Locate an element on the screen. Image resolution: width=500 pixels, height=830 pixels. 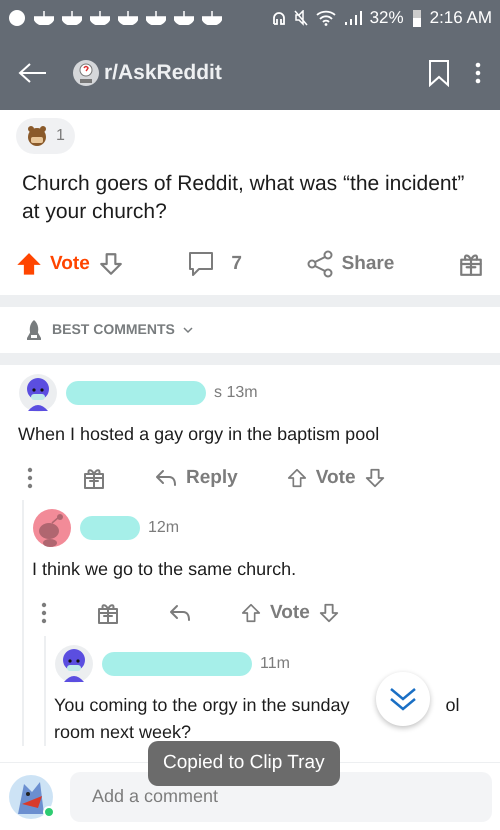
mute-icon is located at coordinates (301, 18).